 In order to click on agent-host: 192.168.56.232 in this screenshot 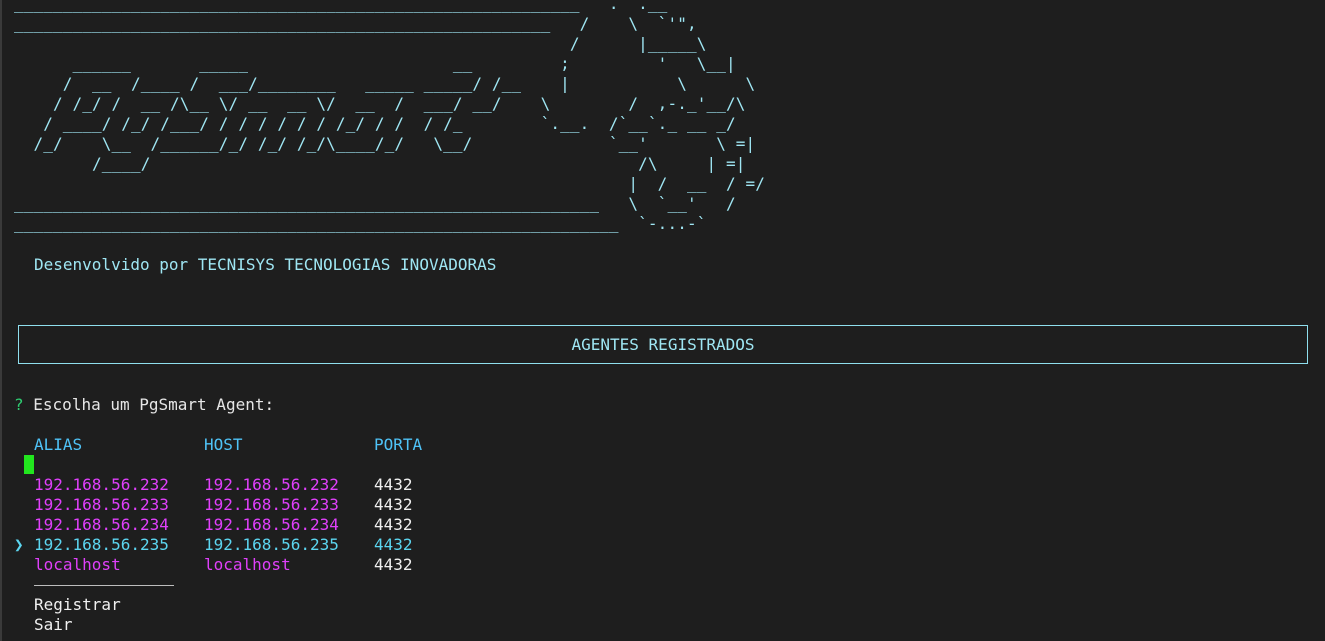, I will do `click(271, 484)`.